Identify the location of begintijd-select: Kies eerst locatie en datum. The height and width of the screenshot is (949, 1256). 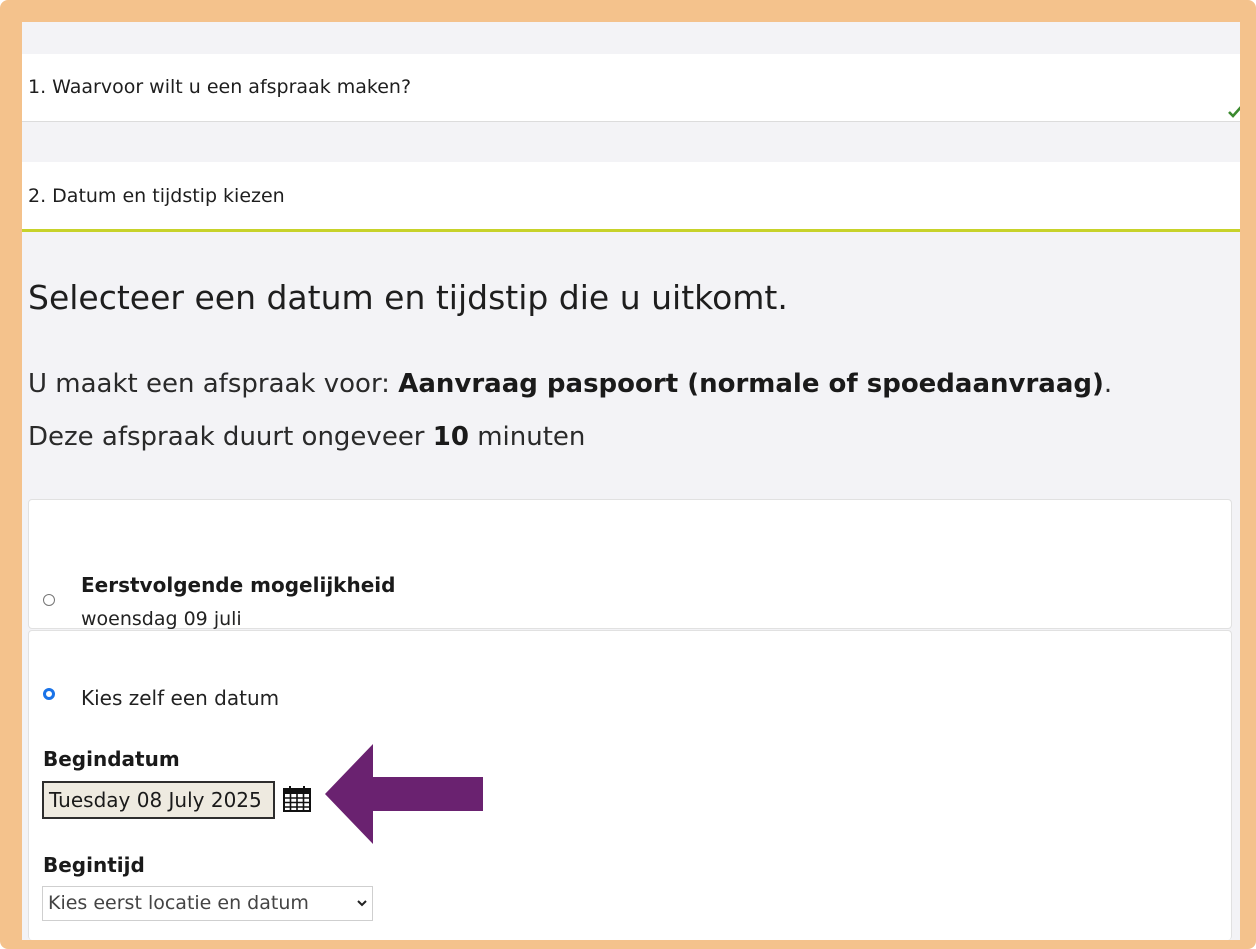
(207, 903).